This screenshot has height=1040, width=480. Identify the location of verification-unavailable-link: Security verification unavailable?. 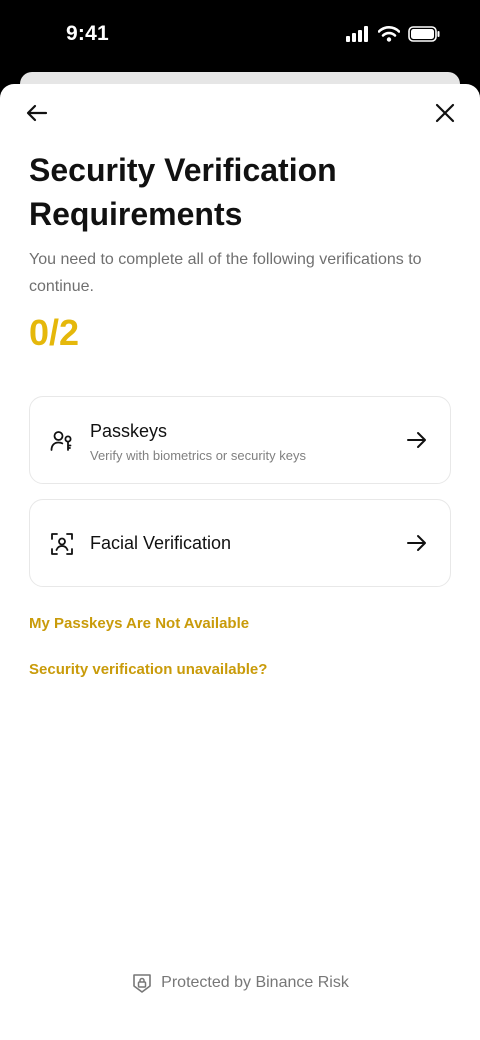
(148, 669).